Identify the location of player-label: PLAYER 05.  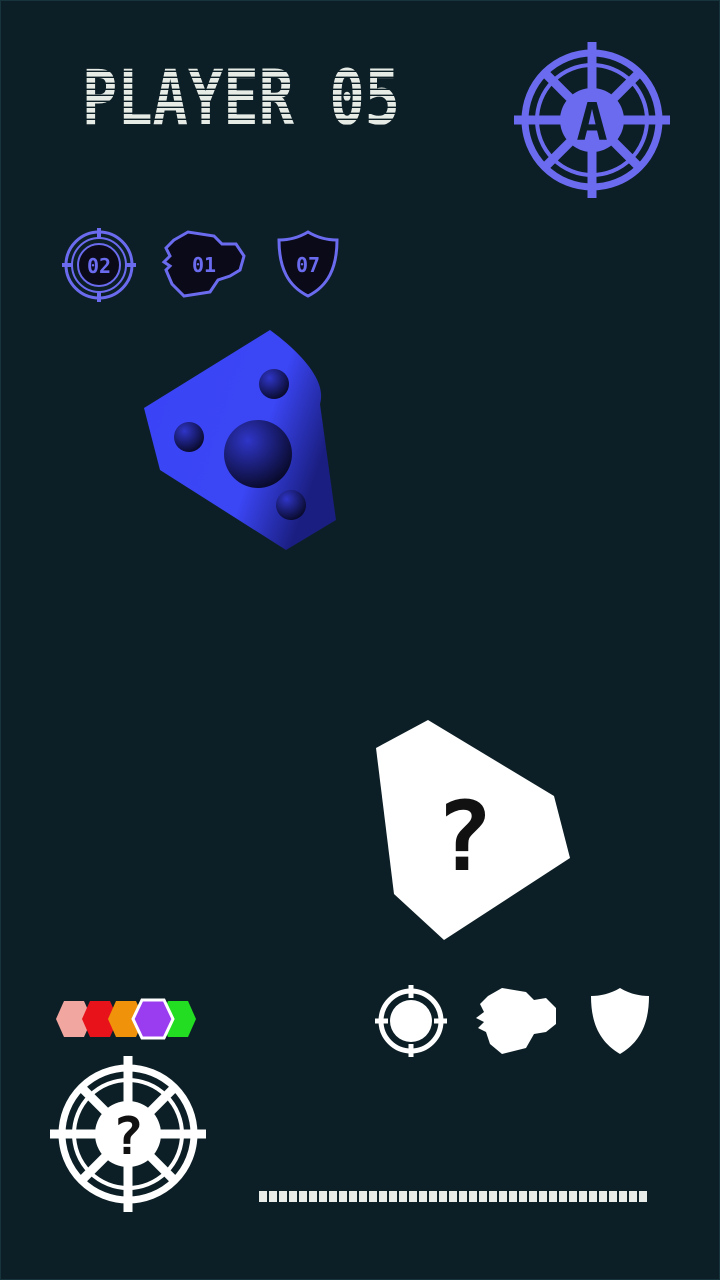
(241, 100).